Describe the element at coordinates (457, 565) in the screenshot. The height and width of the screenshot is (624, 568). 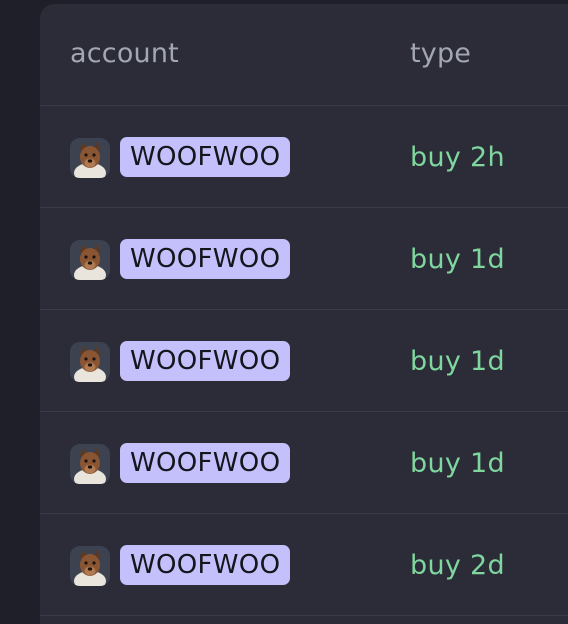
I see `transaction-type: buy 2d` at that location.